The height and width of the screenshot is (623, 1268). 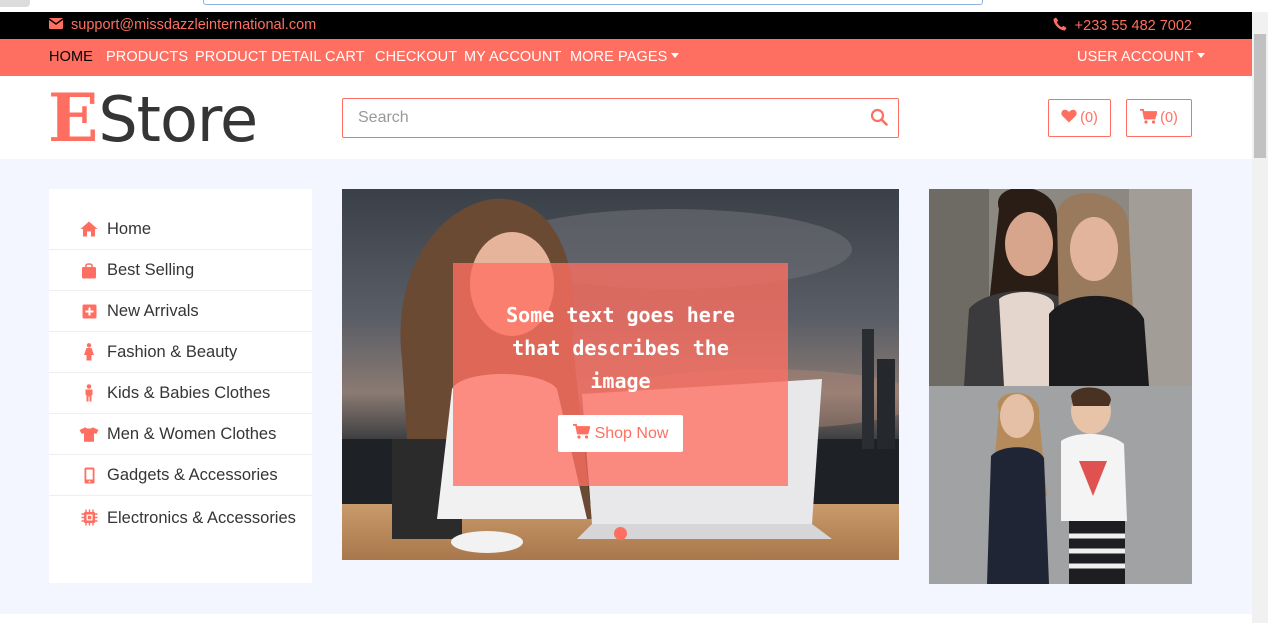 I want to click on shop-now-label: Shop Now, so click(x=631, y=433).